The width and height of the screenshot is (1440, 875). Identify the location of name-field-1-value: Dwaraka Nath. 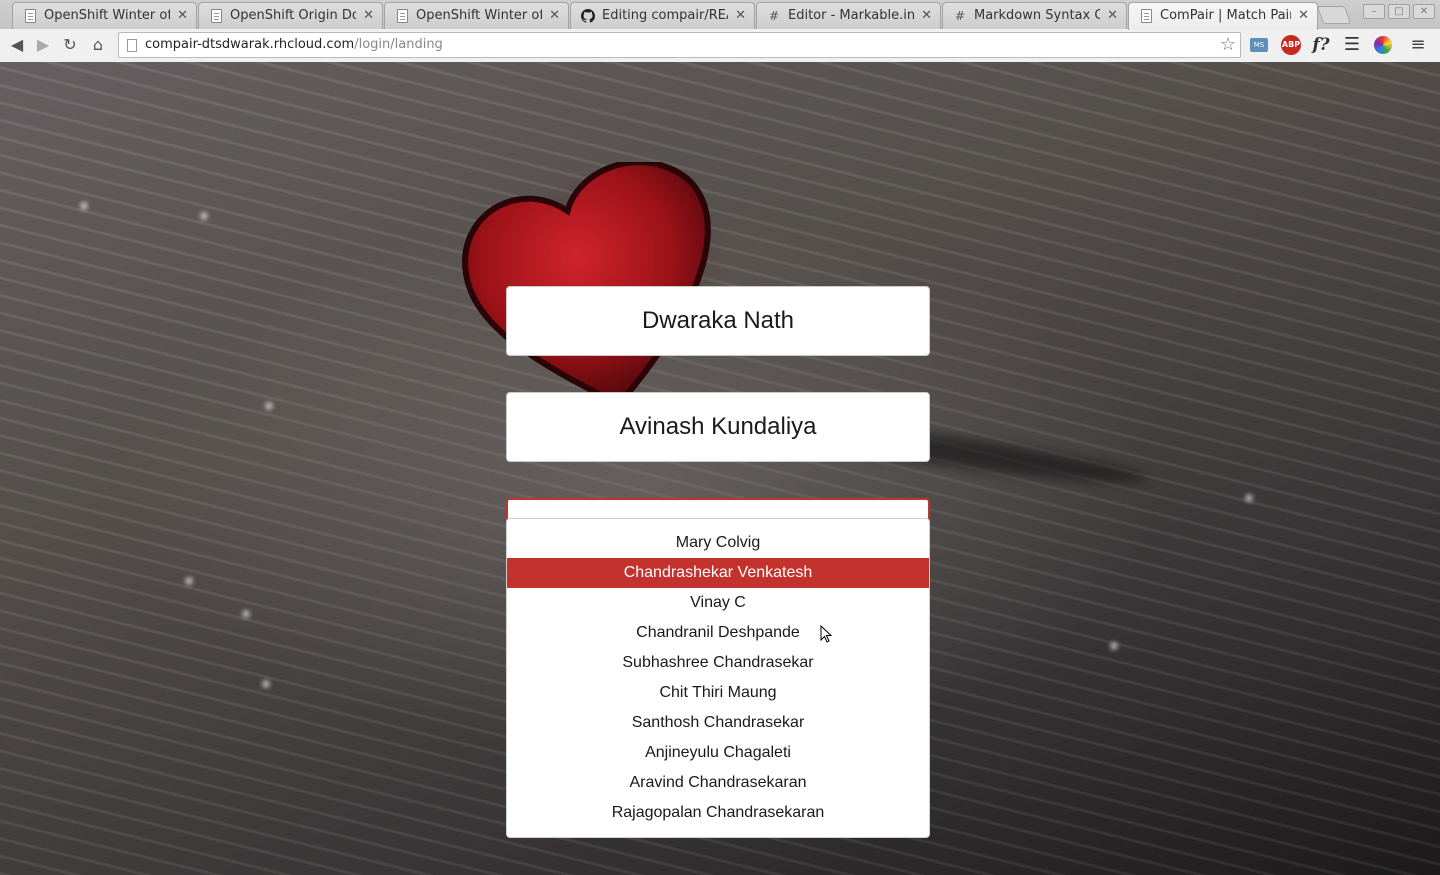
(718, 320).